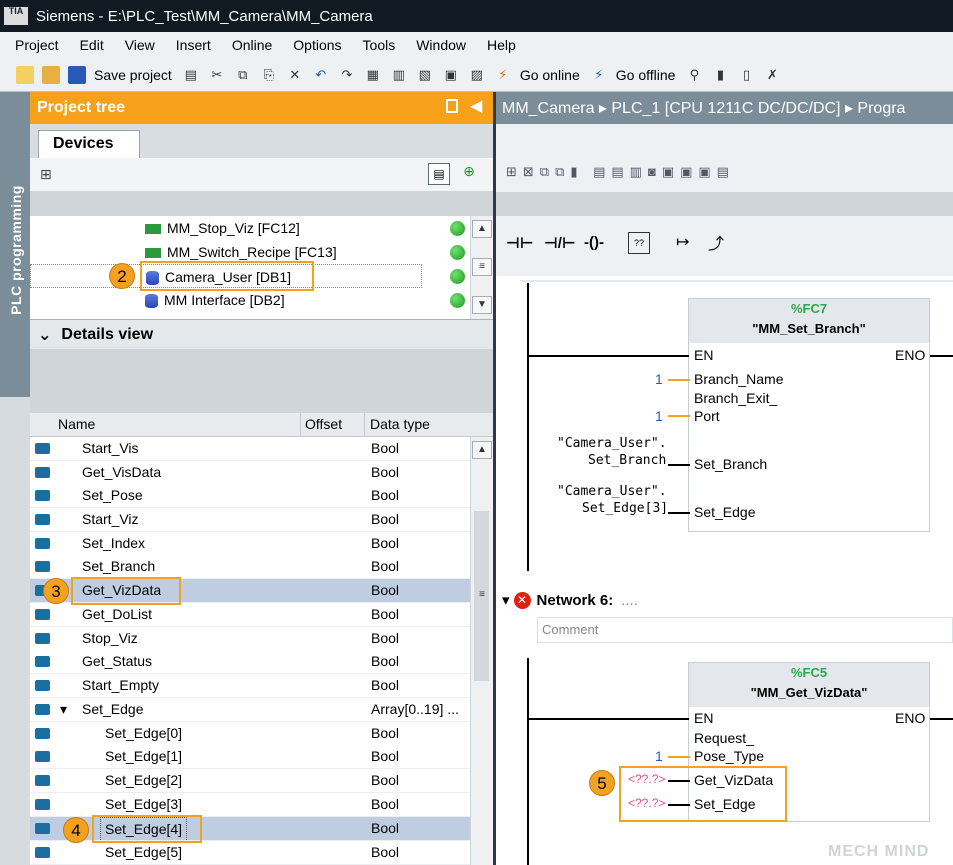 The width and height of the screenshot is (953, 865). I want to click on go-online-icon: ⚡, so click(503, 75).